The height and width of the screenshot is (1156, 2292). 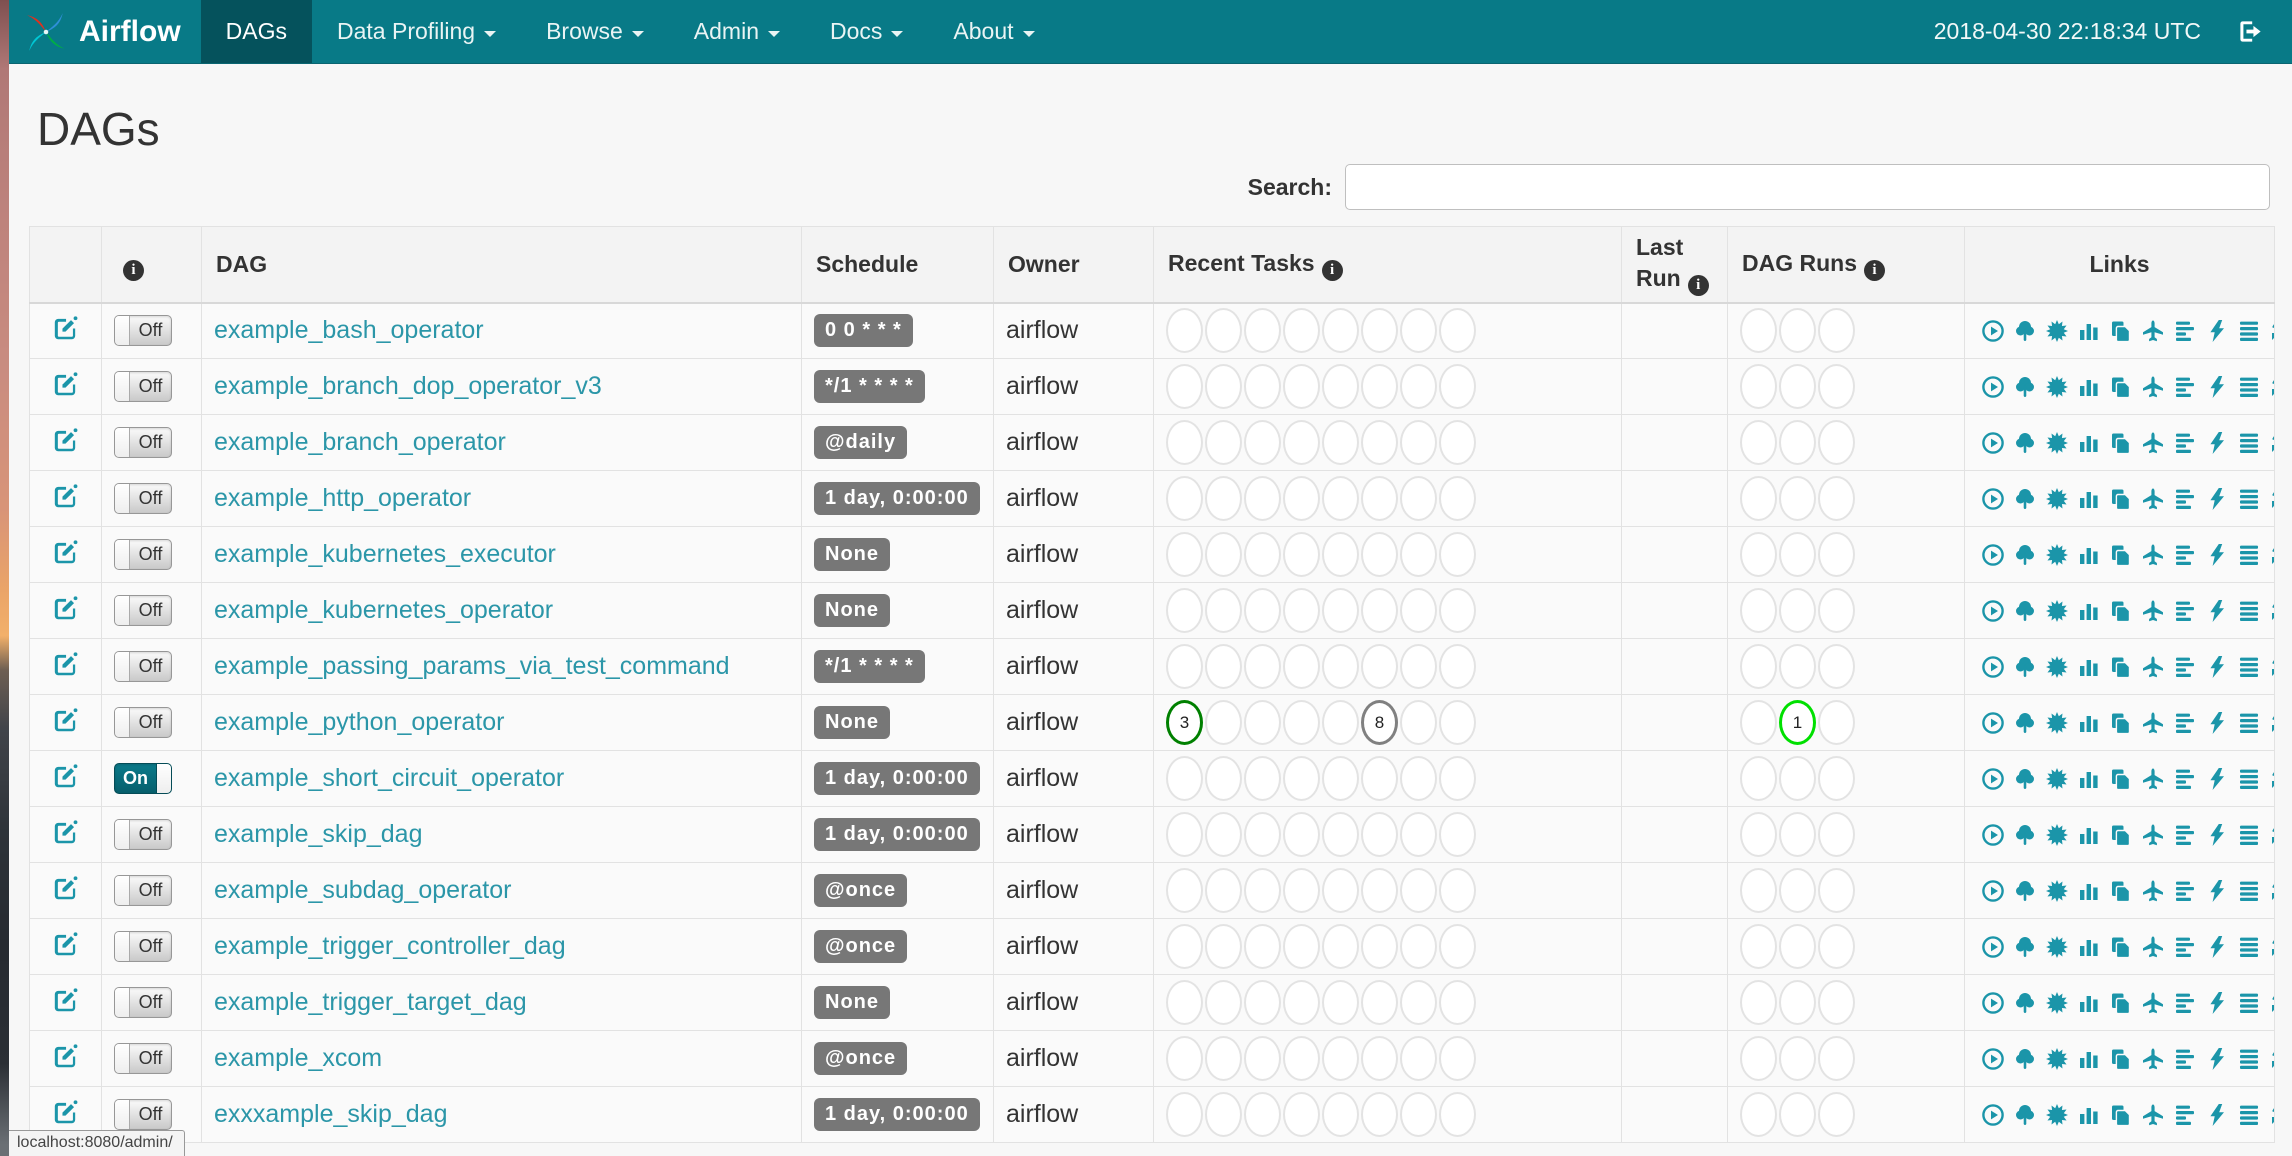 I want to click on nav-item-data-profiling: Data Profiling, so click(x=416, y=31).